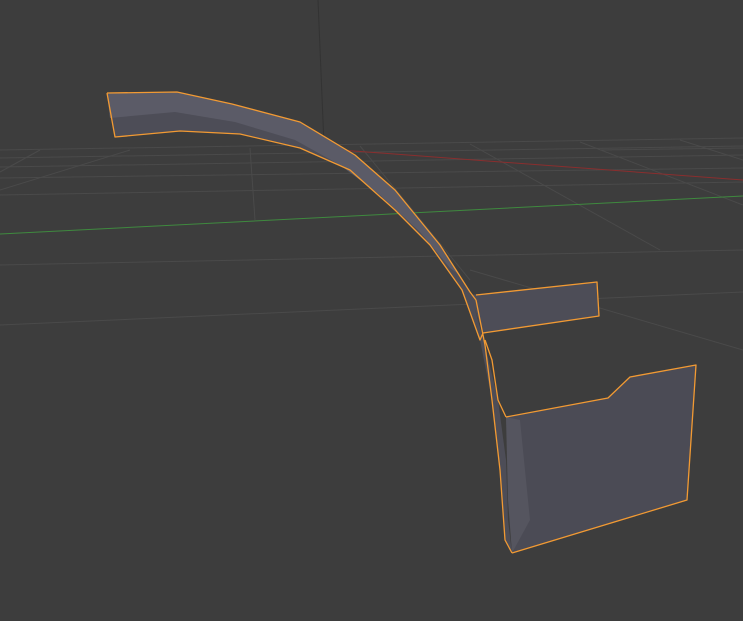 The height and width of the screenshot is (621, 743). I want to click on mesh-panel-face, so click(601, 459).